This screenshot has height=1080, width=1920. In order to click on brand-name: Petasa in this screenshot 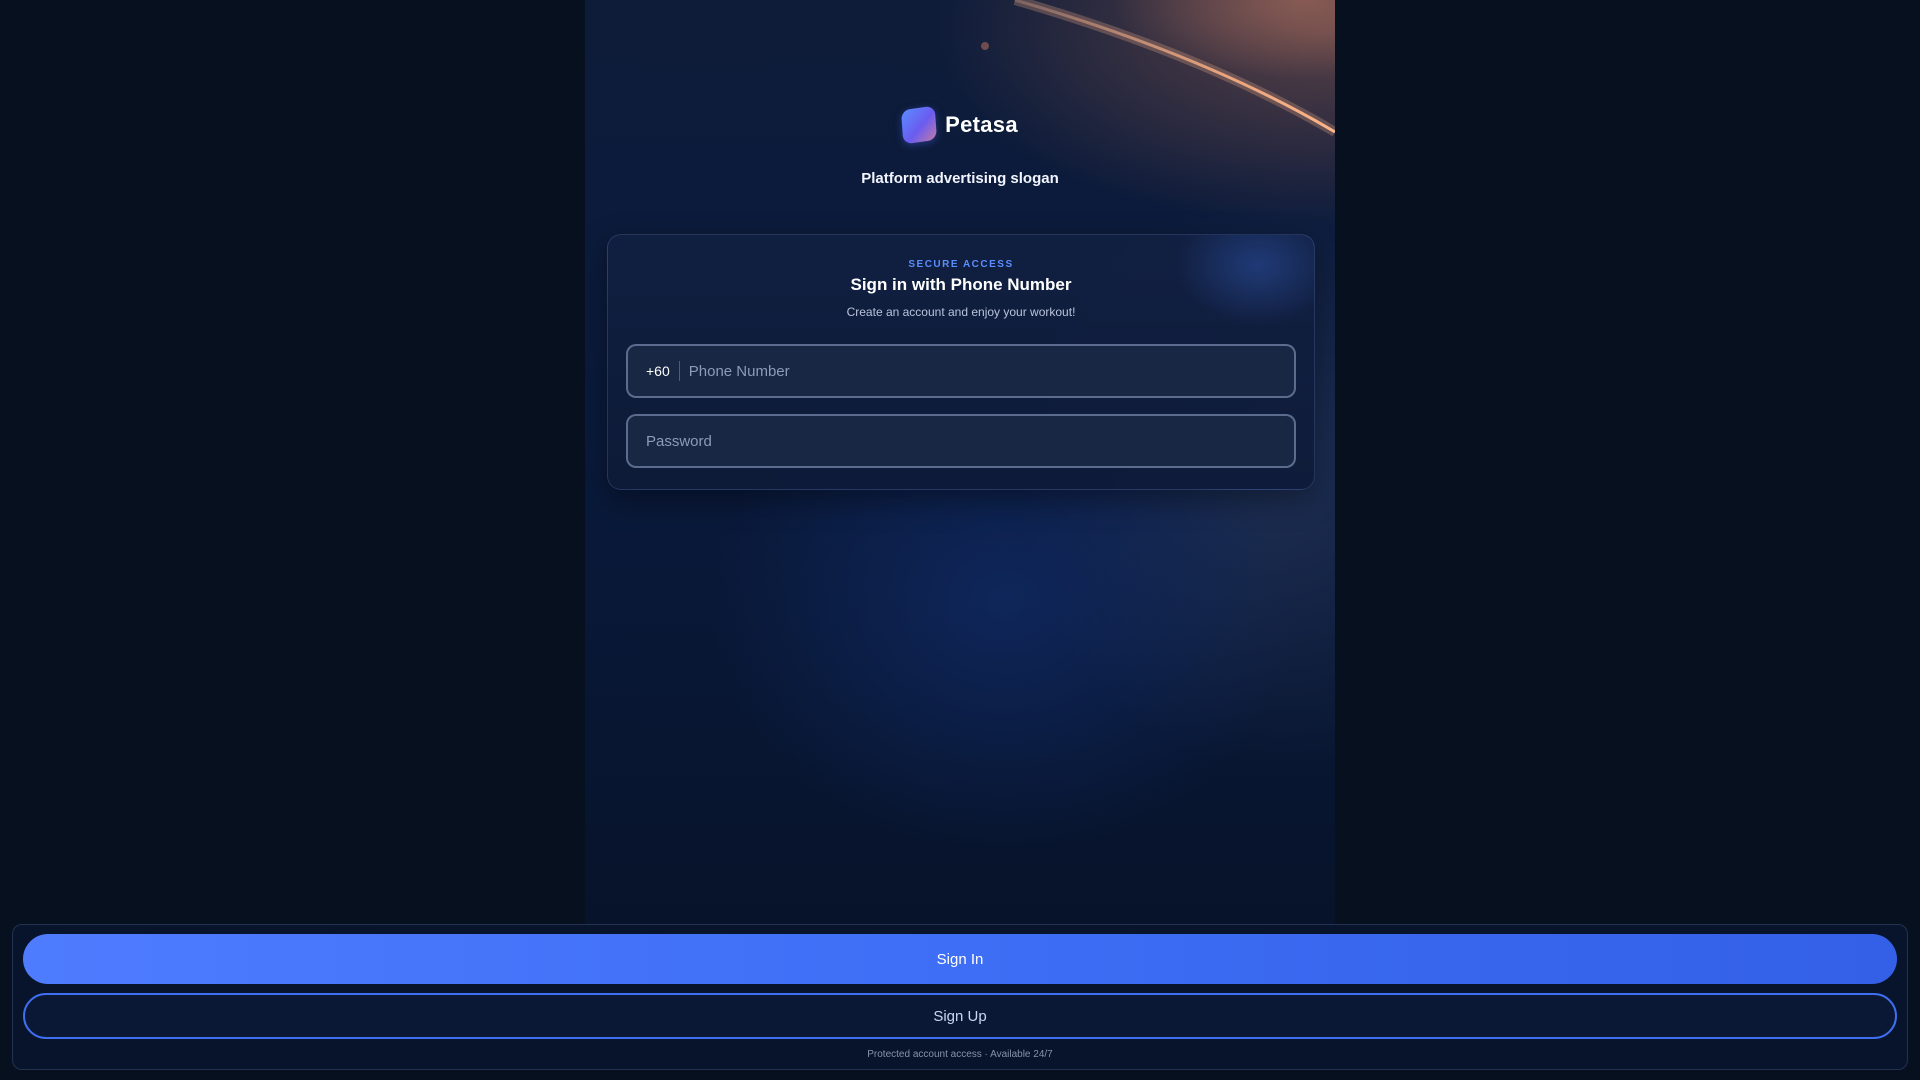, I will do `click(981, 124)`.